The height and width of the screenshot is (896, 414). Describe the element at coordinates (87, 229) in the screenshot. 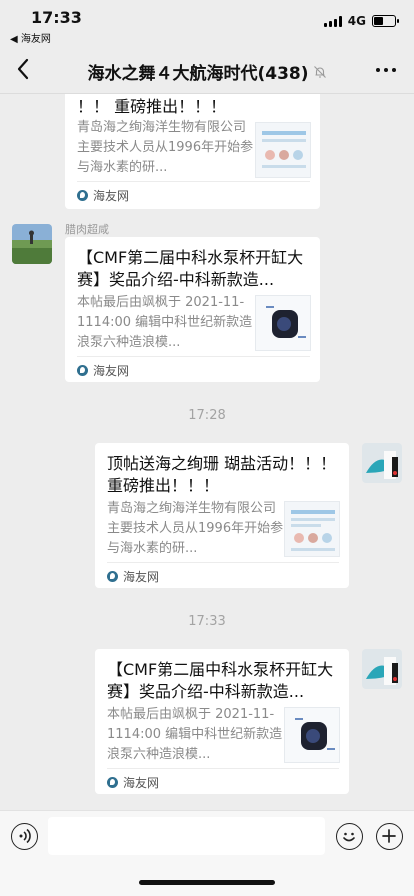

I see `sender-name: 腊肉超咸` at that location.